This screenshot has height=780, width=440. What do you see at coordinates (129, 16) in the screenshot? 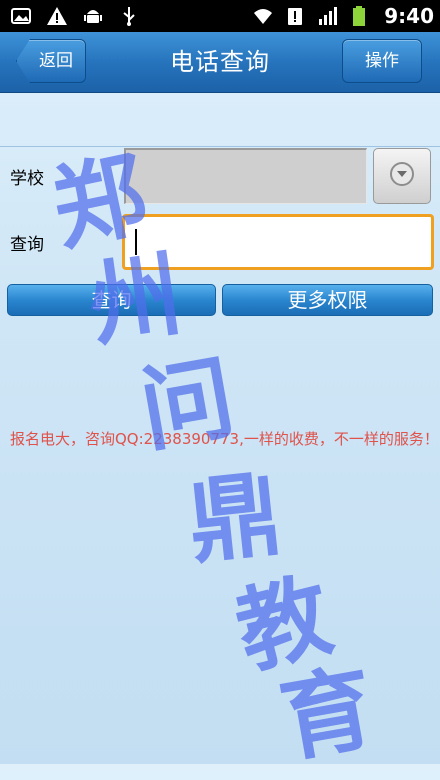
I see `usb-icon` at bounding box center [129, 16].